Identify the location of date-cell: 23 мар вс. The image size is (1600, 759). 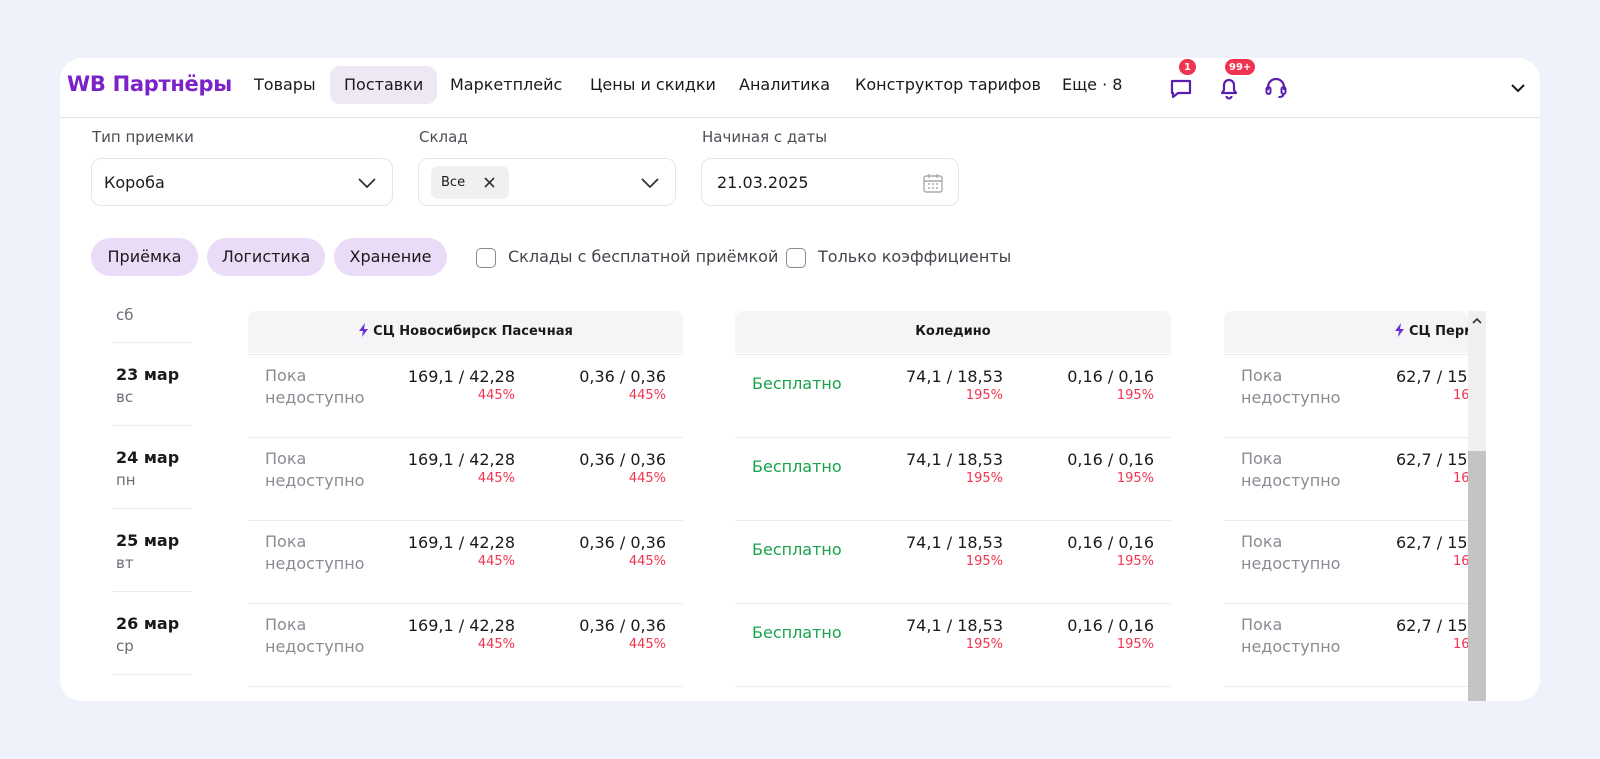
(152, 383).